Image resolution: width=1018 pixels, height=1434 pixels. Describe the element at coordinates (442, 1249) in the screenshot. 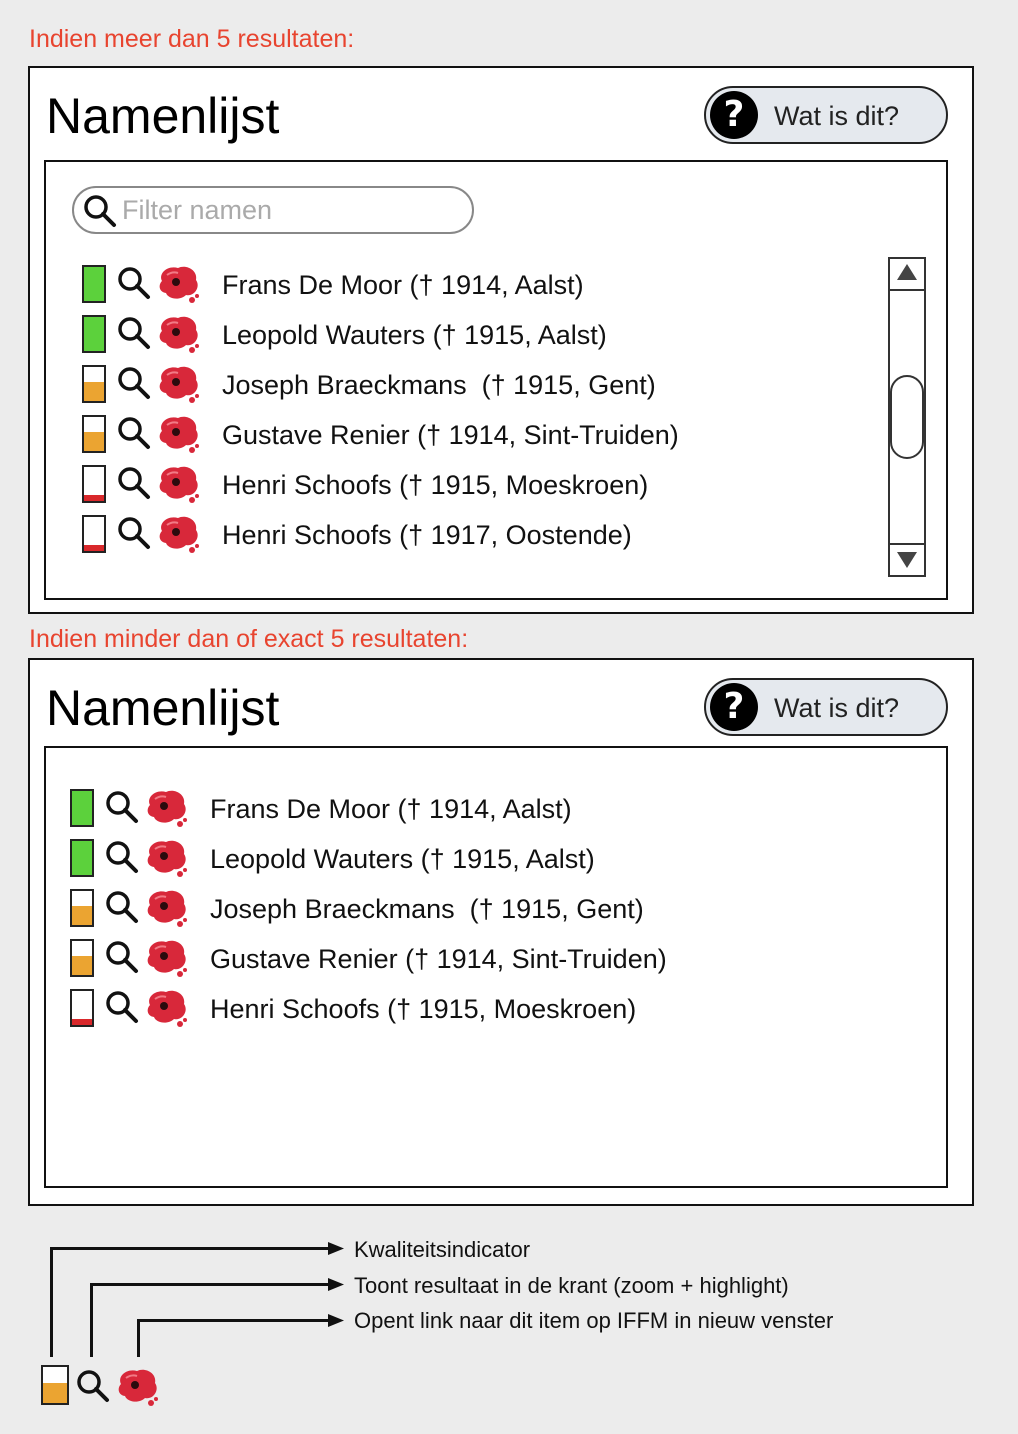

I see `legend-quality-text: Kwaliteitsindicator` at that location.